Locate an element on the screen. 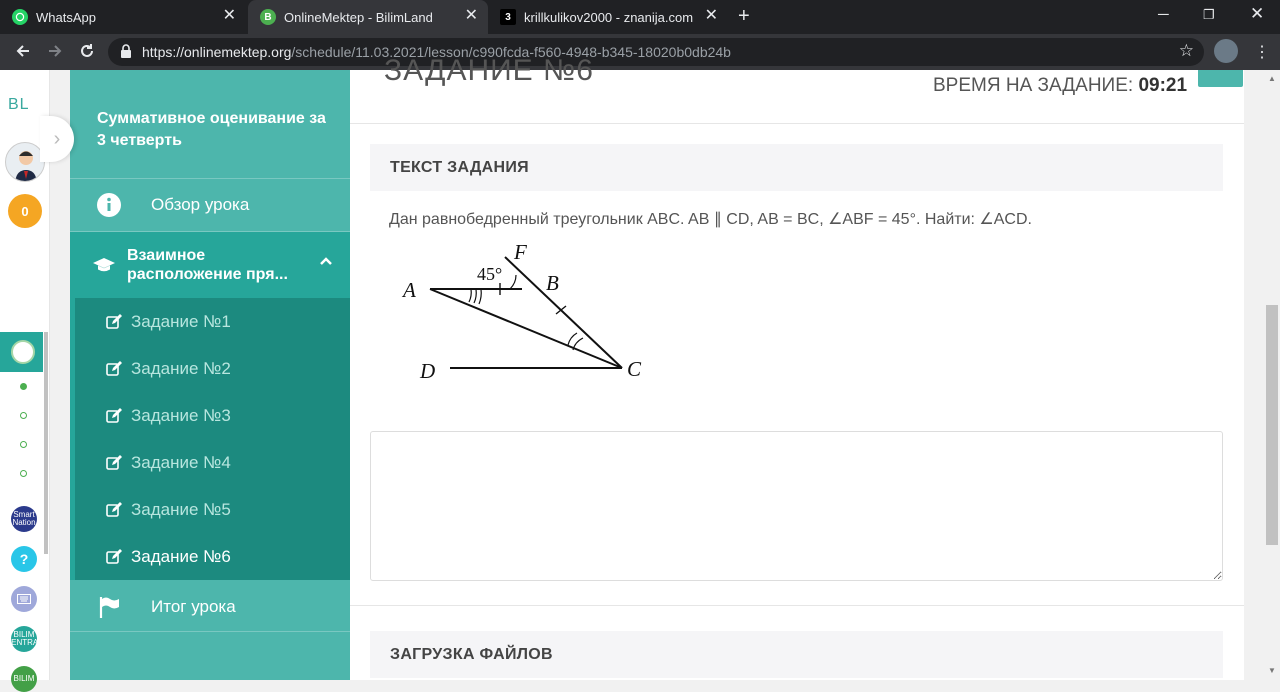 Image resolution: width=1280 pixels, height=692 pixels. keyboard-icon is located at coordinates (24, 599).